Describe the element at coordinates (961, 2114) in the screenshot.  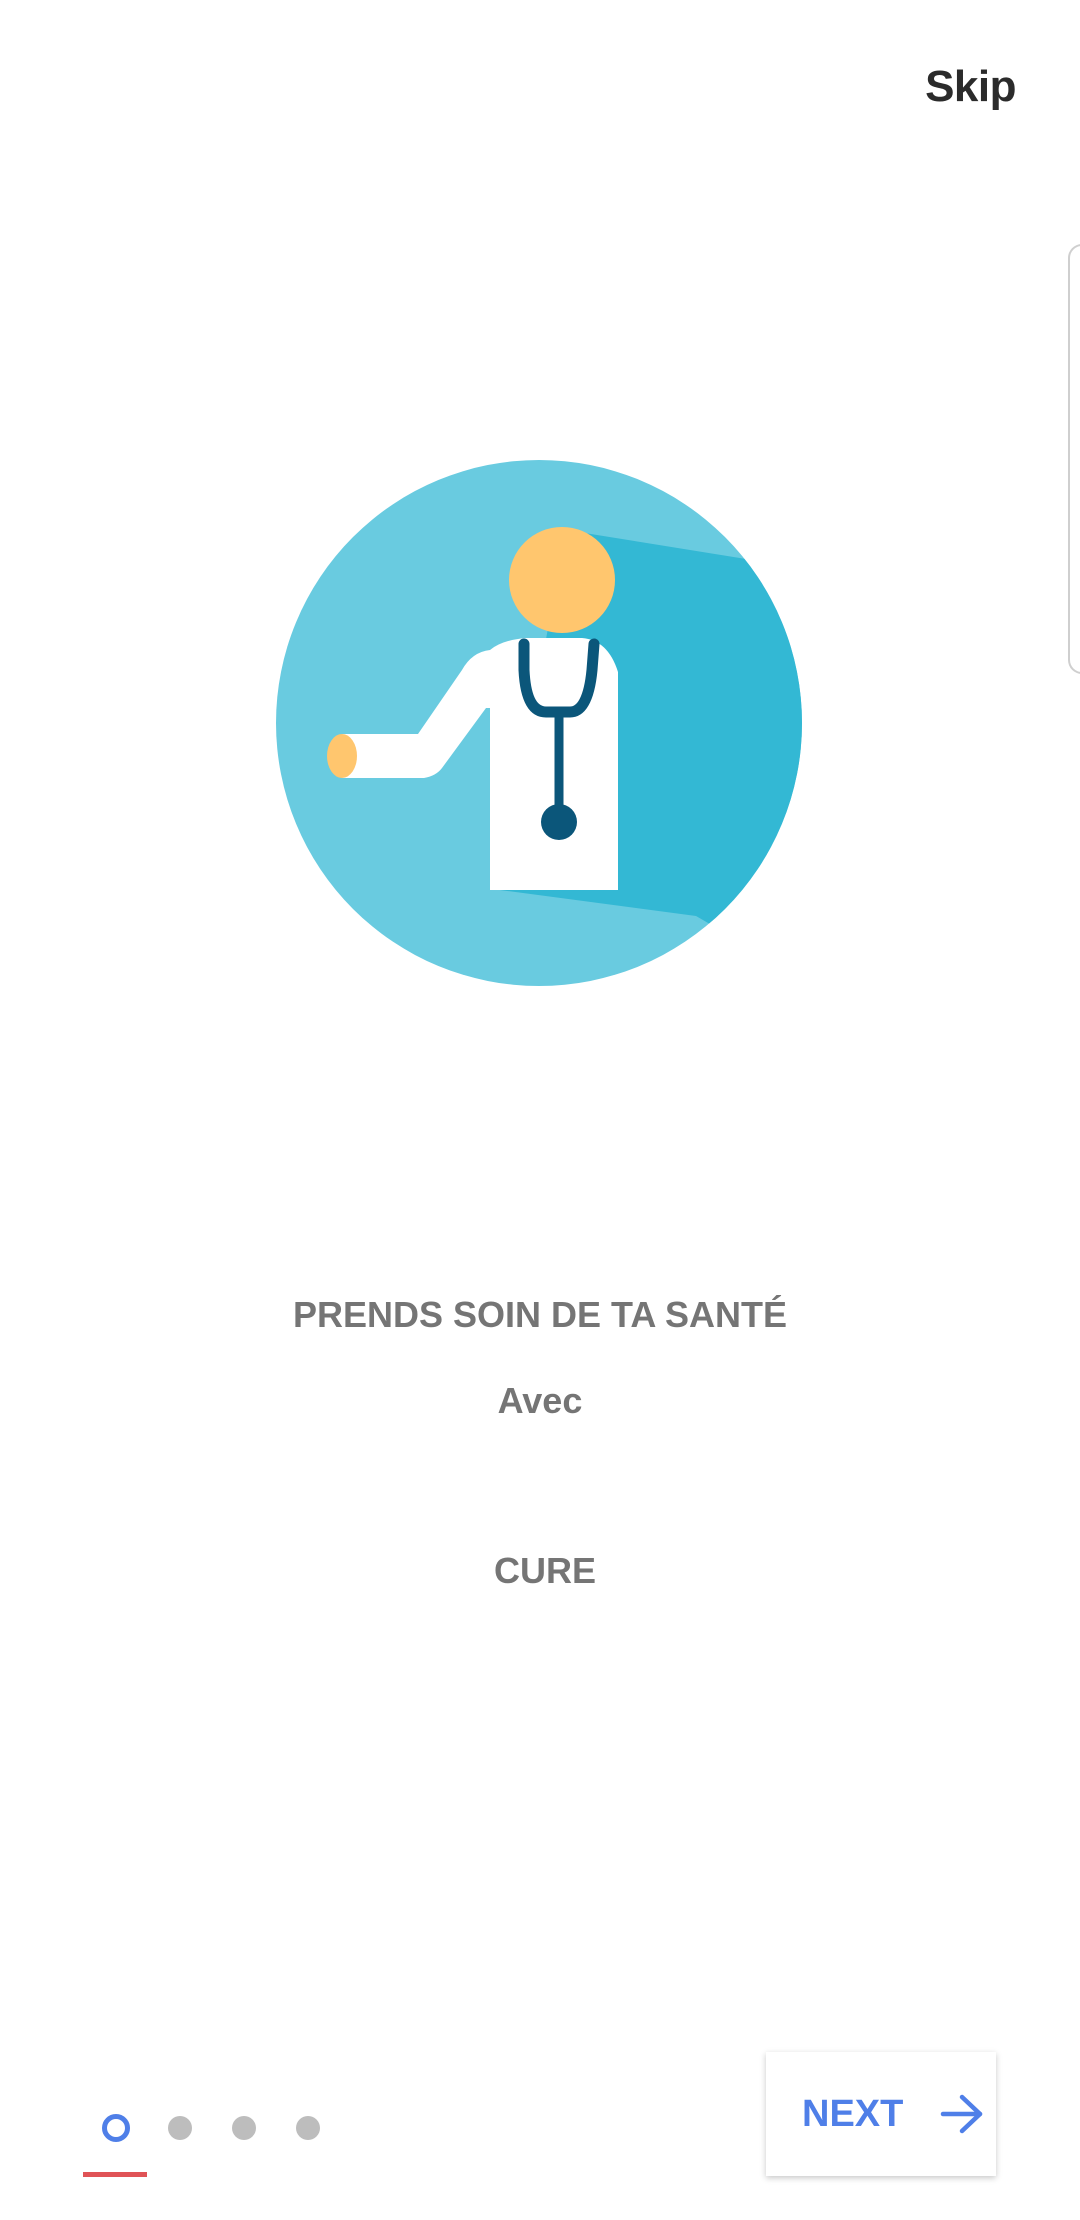
I see `arrow-right-icon` at that location.